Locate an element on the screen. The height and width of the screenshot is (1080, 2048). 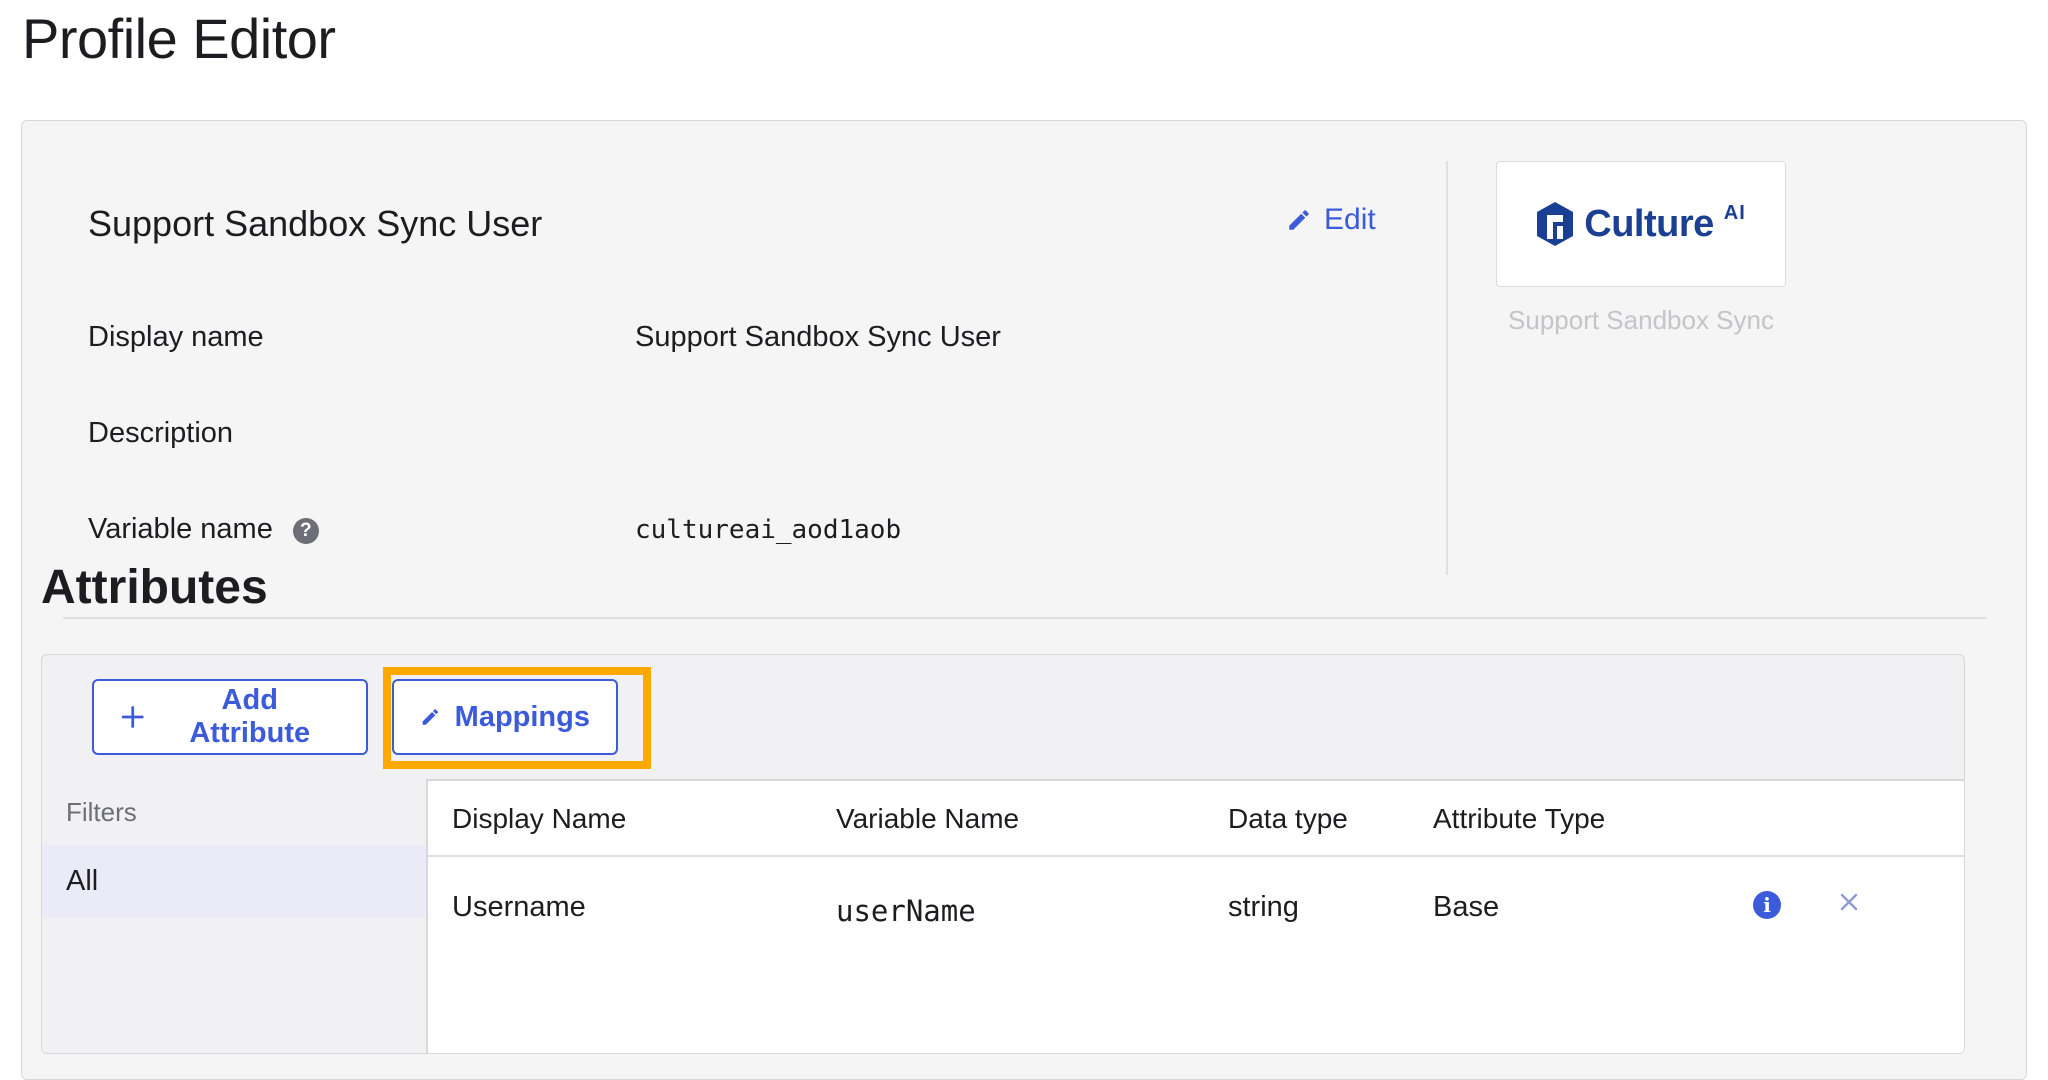
variable-name-label: Variable name is located at coordinates (180, 529).